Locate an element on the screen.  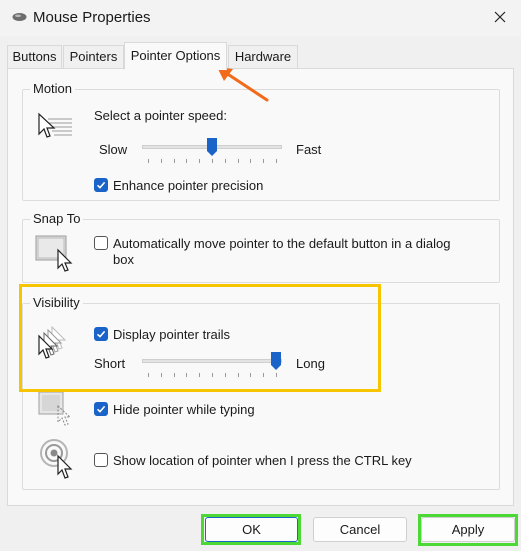
hide-pointer-icon is located at coordinates (55, 408).